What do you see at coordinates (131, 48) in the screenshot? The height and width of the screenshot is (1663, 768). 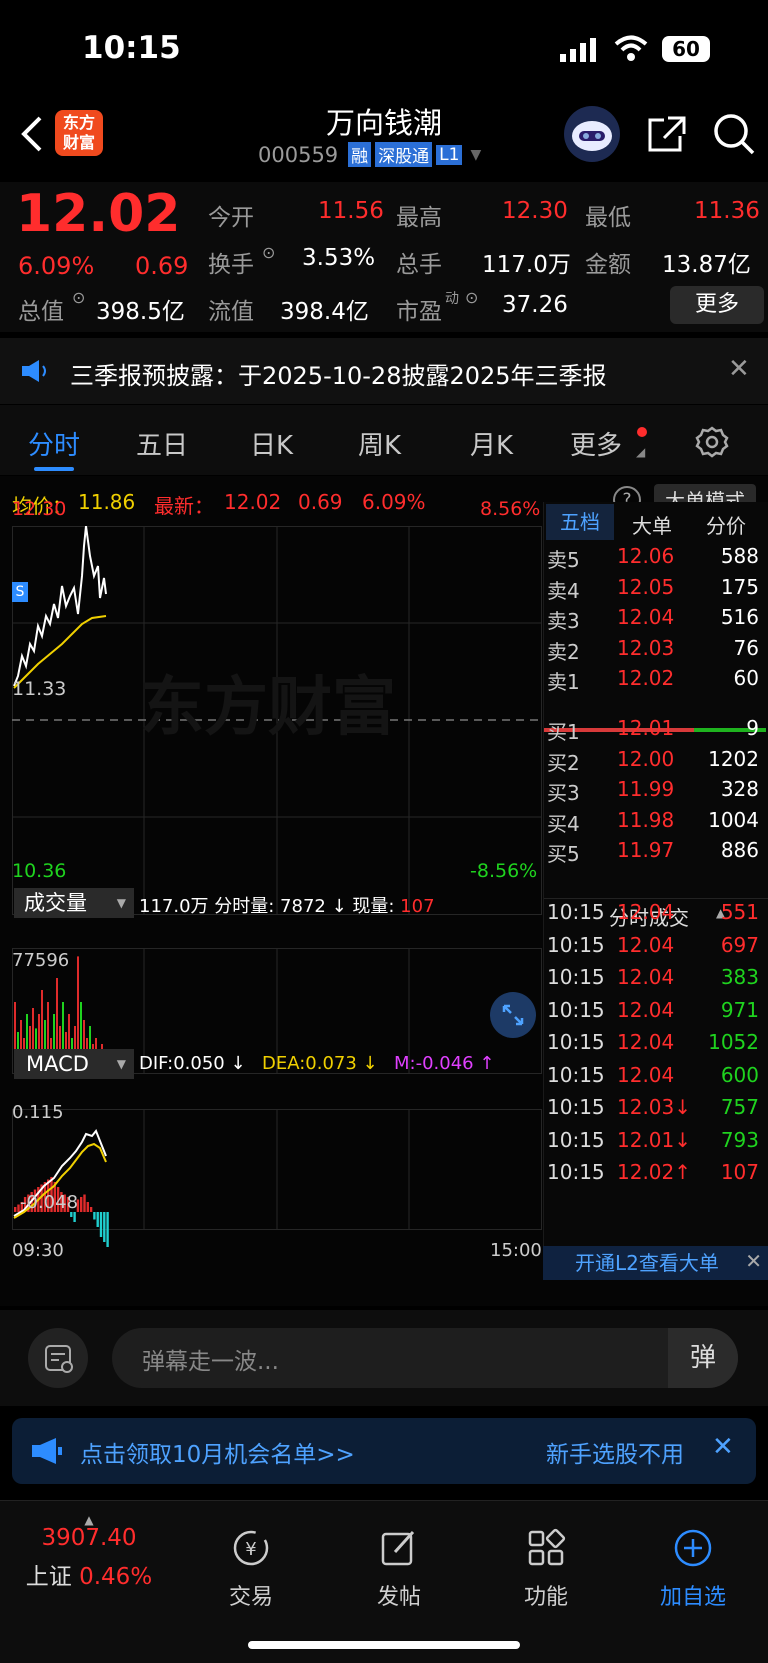 I see `clock: 10:15` at bounding box center [131, 48].